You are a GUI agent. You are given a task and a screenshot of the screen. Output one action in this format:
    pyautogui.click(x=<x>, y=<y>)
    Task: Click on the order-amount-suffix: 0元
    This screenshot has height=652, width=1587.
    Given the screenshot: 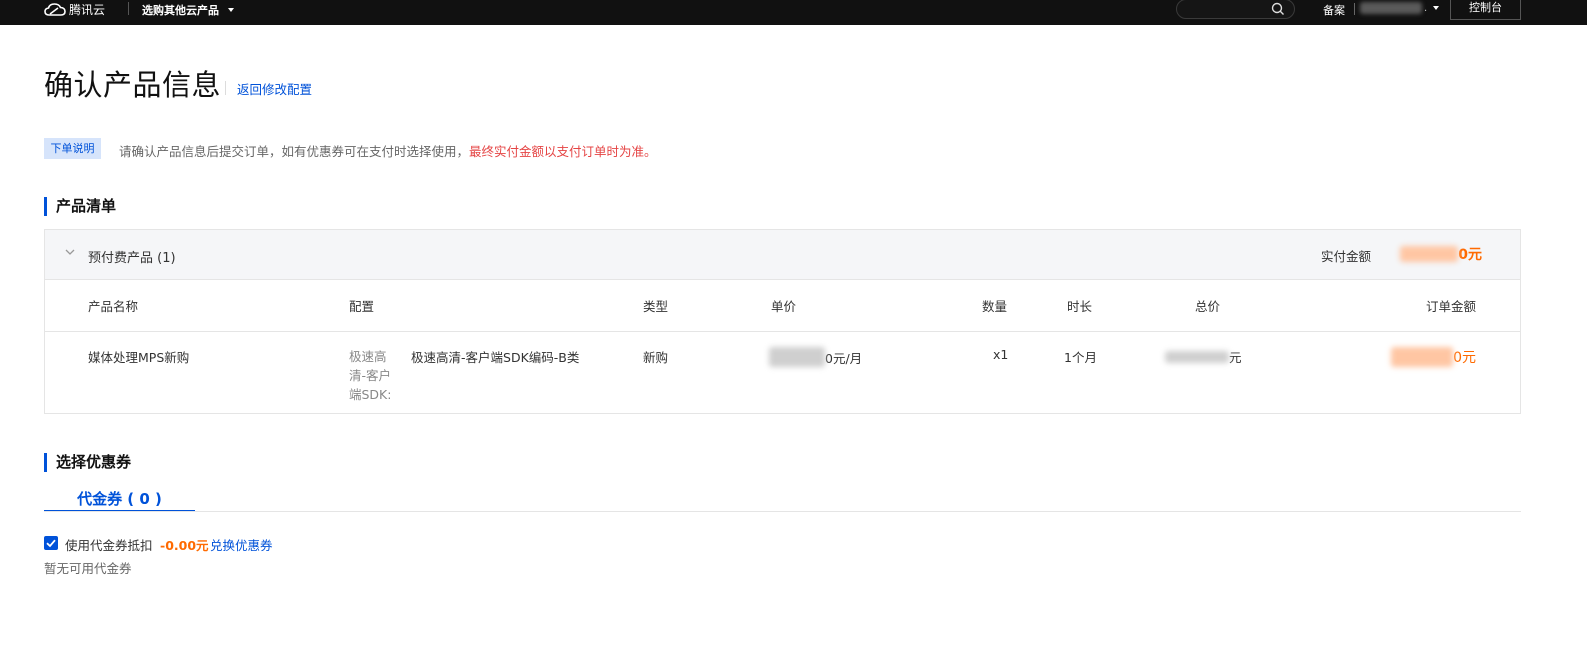 What is the action you would take?
    pyautogui.click(x=1464, y=358)
    